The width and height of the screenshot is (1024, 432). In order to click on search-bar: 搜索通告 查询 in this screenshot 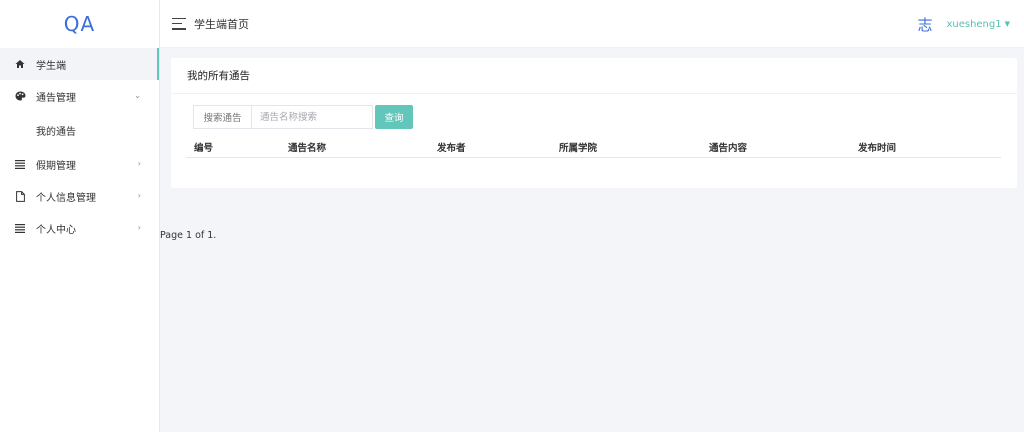, I will do `click(303, 117)`.